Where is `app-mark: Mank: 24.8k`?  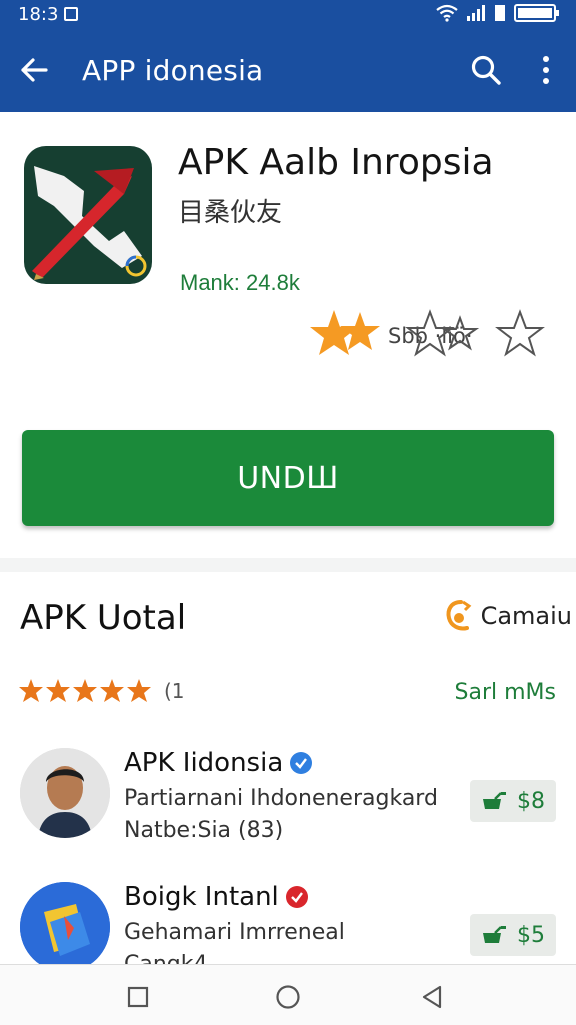 app-mark: Mank: 24.8k is located at coordinates (240, 282).